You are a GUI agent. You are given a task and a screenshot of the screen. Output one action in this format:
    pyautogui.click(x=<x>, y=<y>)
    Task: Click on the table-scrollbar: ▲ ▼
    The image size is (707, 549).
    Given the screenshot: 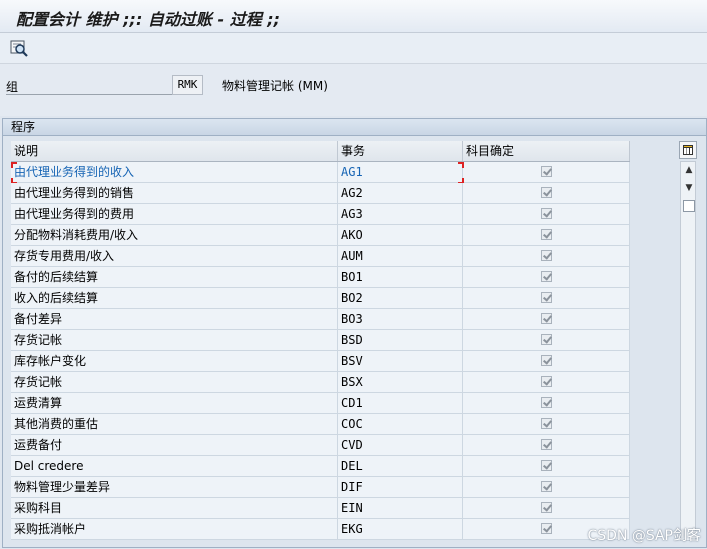 What is the action you would take?
    pyautogui.click(x=689, y=341)
    